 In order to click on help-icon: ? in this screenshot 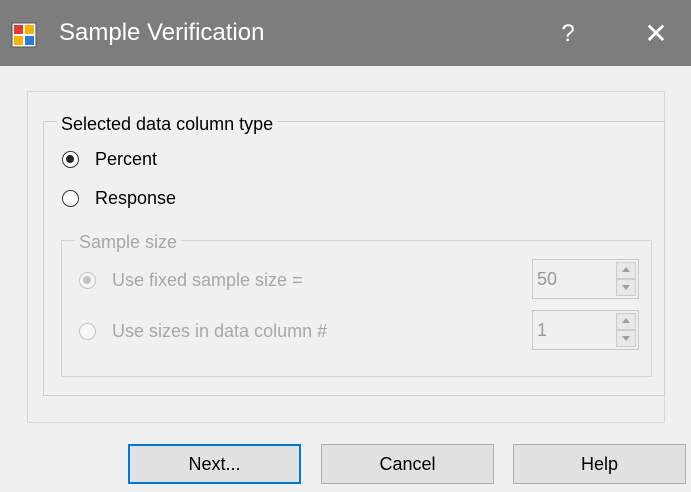, I will do `click(568, 34)`.